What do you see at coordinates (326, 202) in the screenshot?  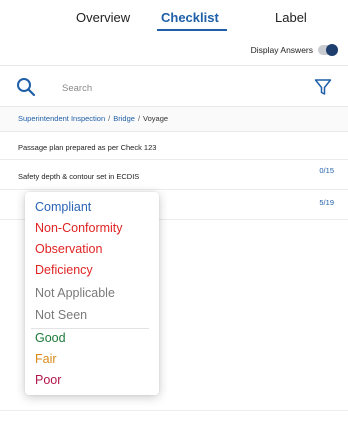 I see `list-item-count: 5/19` at bounding box center [326, 202].